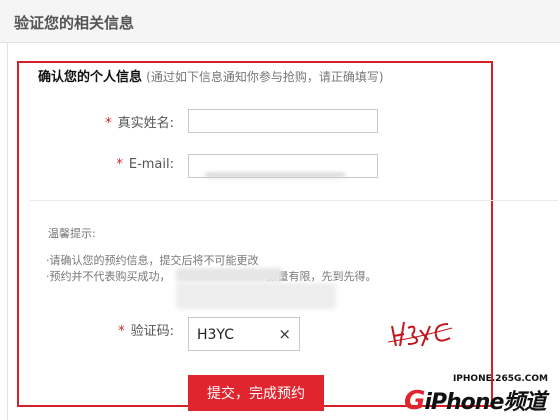 The image size is (560, 420). I want to click on tip-line-1: ·请确认您的预约信息，提交后将不可能更改, so click(152, 260).